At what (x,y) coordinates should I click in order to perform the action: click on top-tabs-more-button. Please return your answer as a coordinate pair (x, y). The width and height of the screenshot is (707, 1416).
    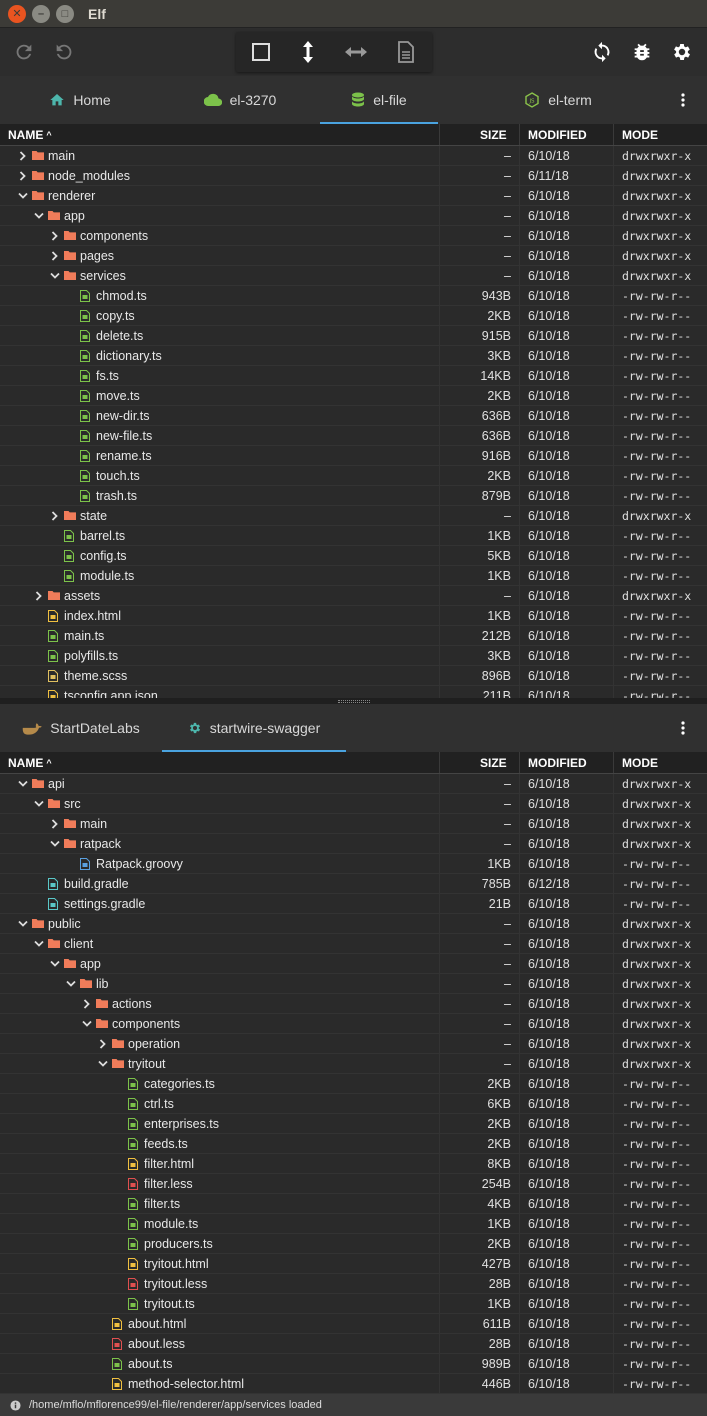
    Looking at the image, I should click on (683, 100).